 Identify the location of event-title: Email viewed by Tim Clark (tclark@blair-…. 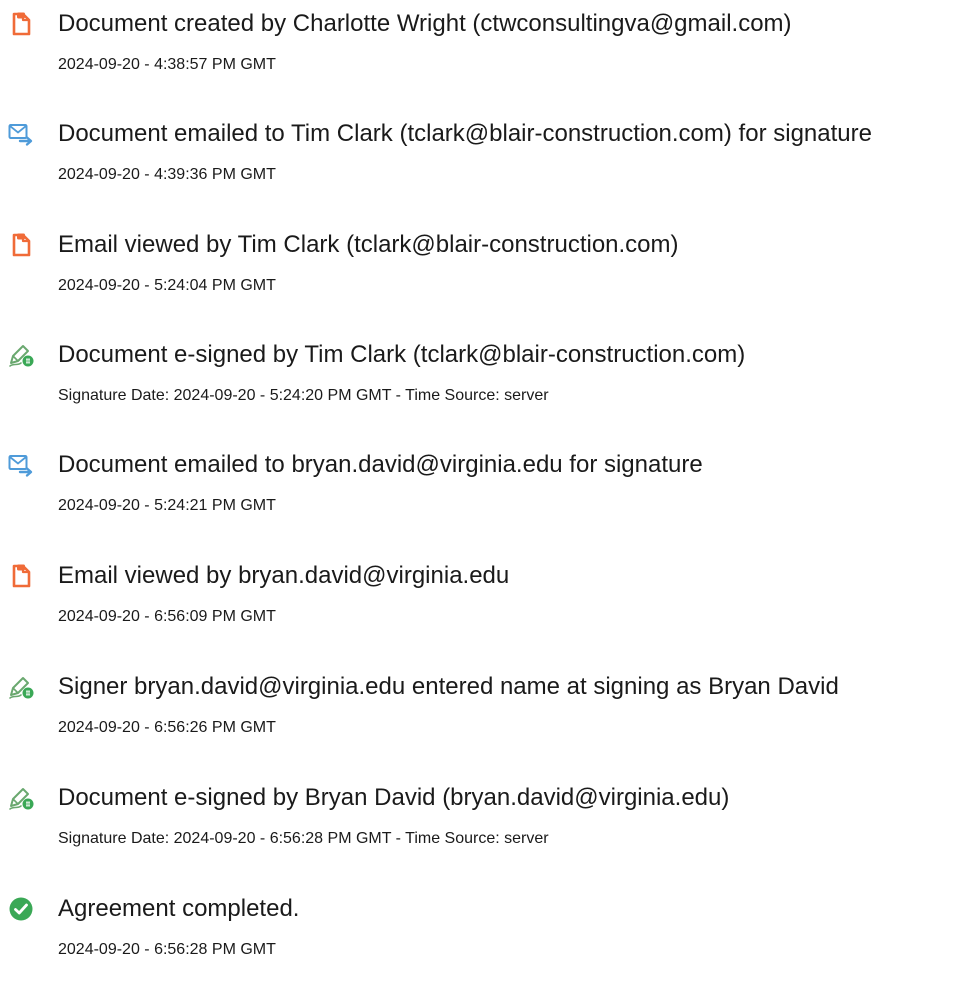
(368, 244).